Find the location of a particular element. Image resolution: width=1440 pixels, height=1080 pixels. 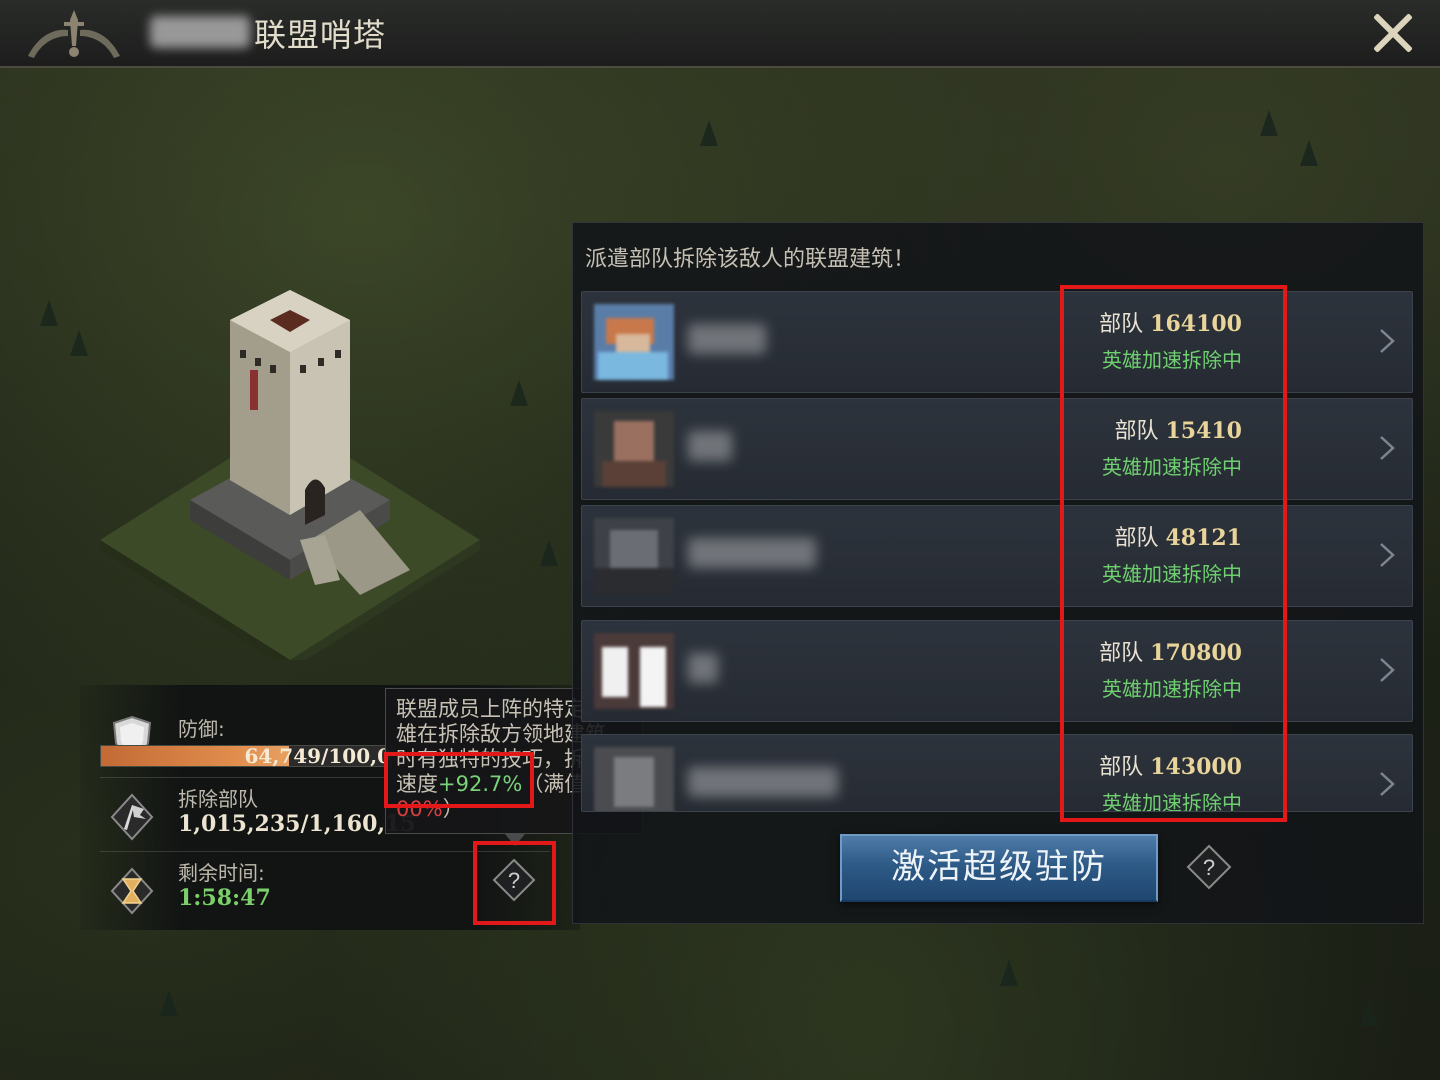

max-value-part: 00% is located at coordinates (419, 809).